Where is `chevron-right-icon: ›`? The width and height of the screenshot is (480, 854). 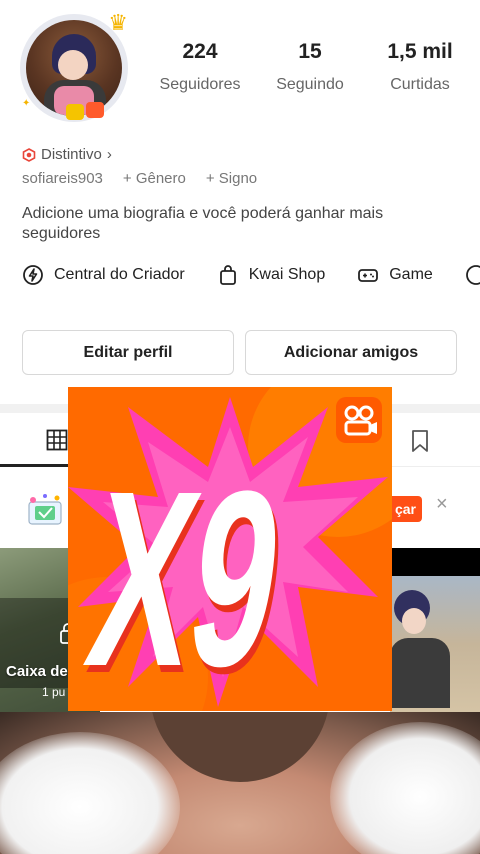 chevron-right-icon: › is located at coordinates (109, 154).